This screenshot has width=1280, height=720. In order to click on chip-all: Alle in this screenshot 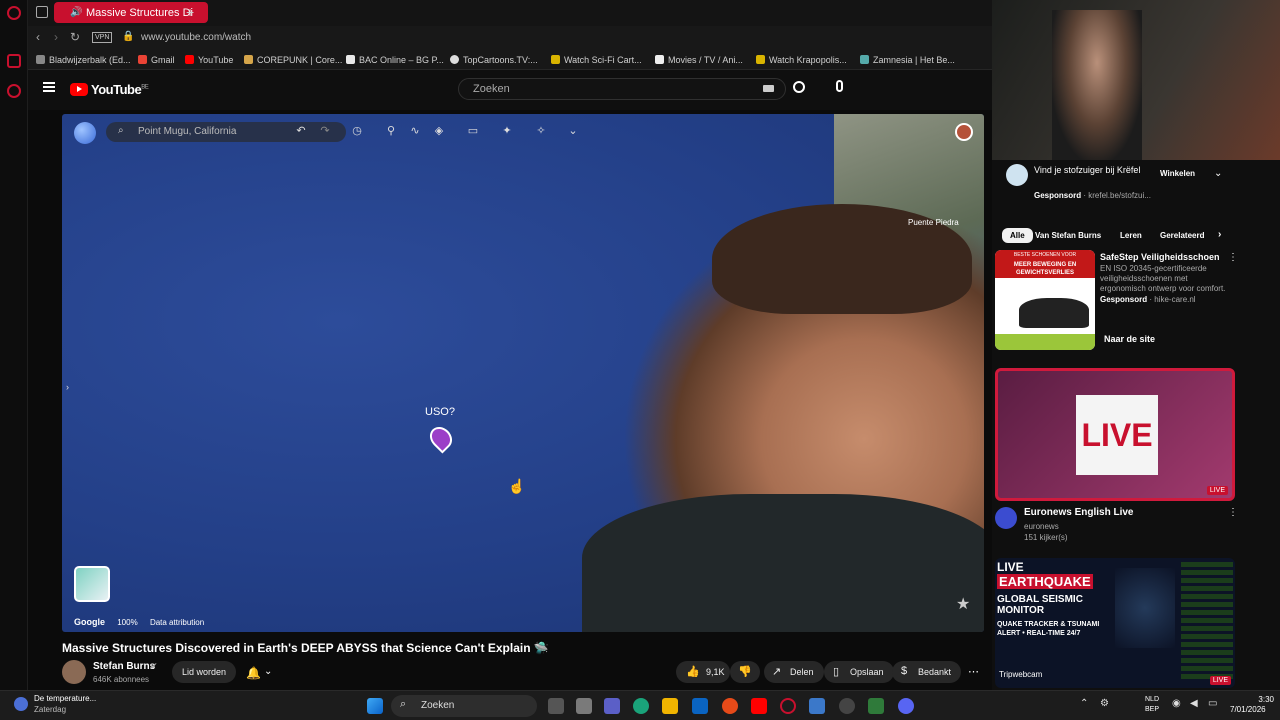, I will do `click(1017, 235)`.